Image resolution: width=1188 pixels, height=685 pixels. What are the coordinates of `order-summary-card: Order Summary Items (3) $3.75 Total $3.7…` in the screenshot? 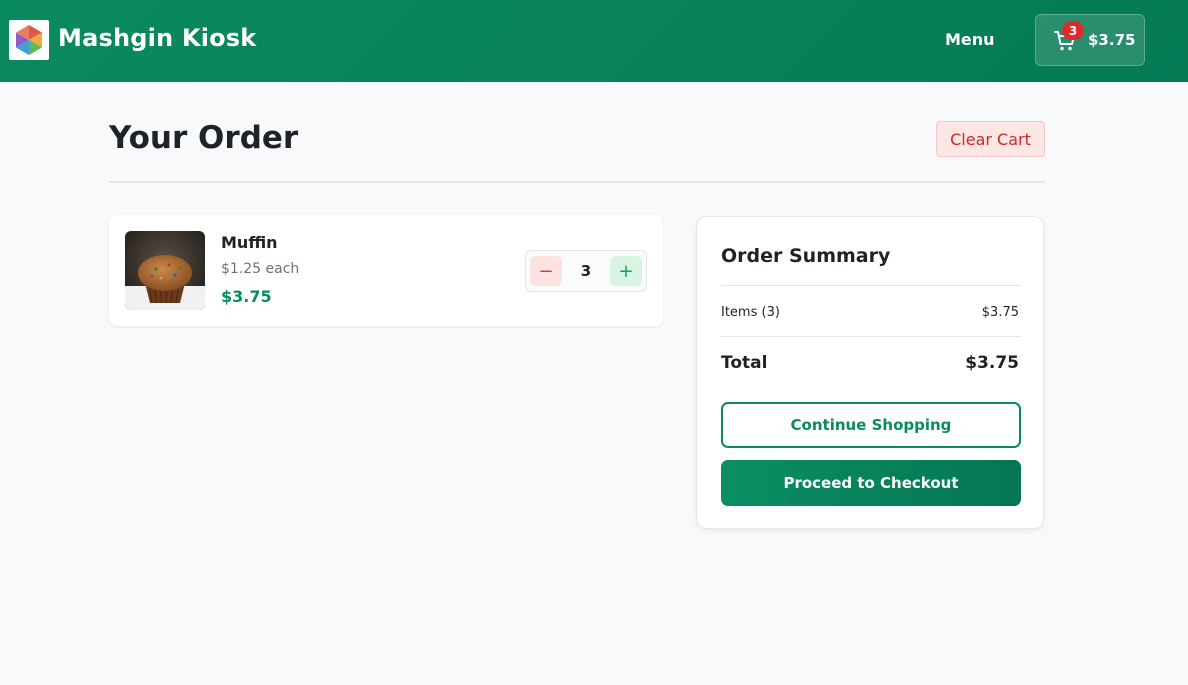 It's located at (870, 372).